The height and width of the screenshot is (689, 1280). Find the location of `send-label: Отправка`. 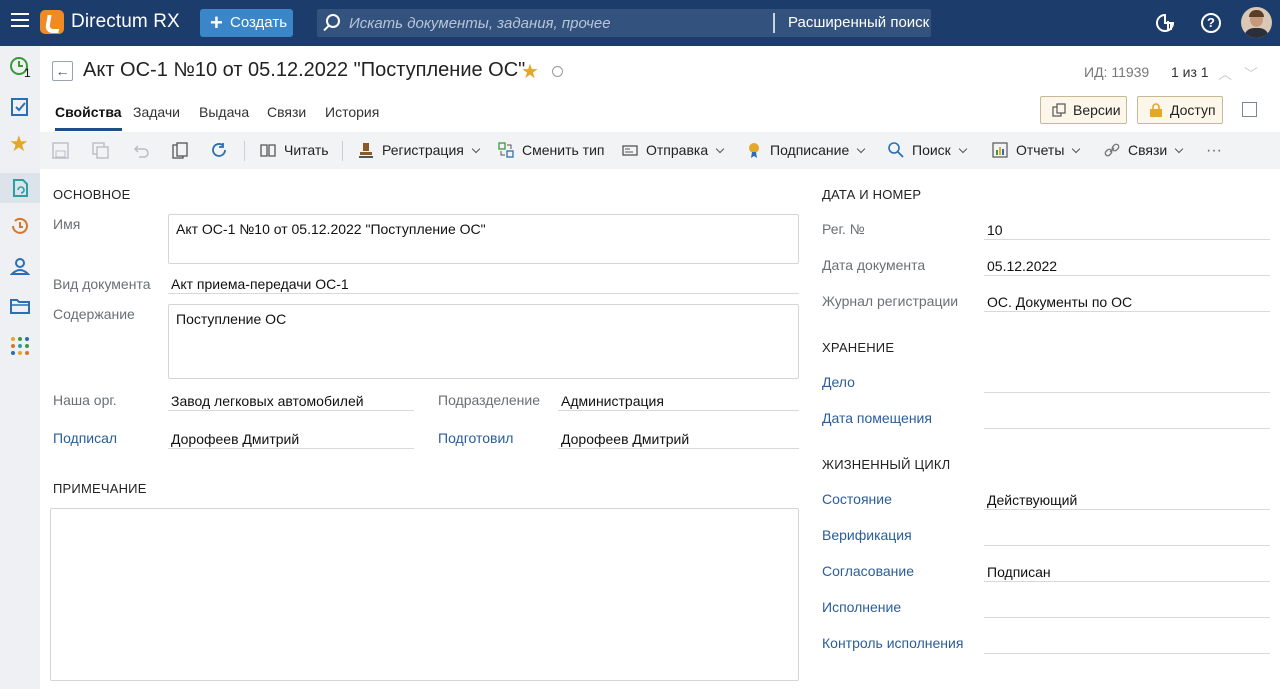

send-label: Отправка is located at coordinates (677, 150).